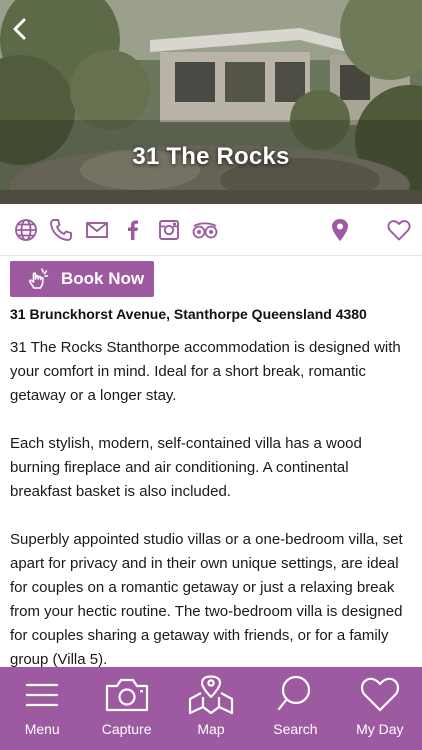 This screenshot has width=422, height=750. Describe the element at coordinates (211, 695) in the screenshot. I see `map-icon` at that location.